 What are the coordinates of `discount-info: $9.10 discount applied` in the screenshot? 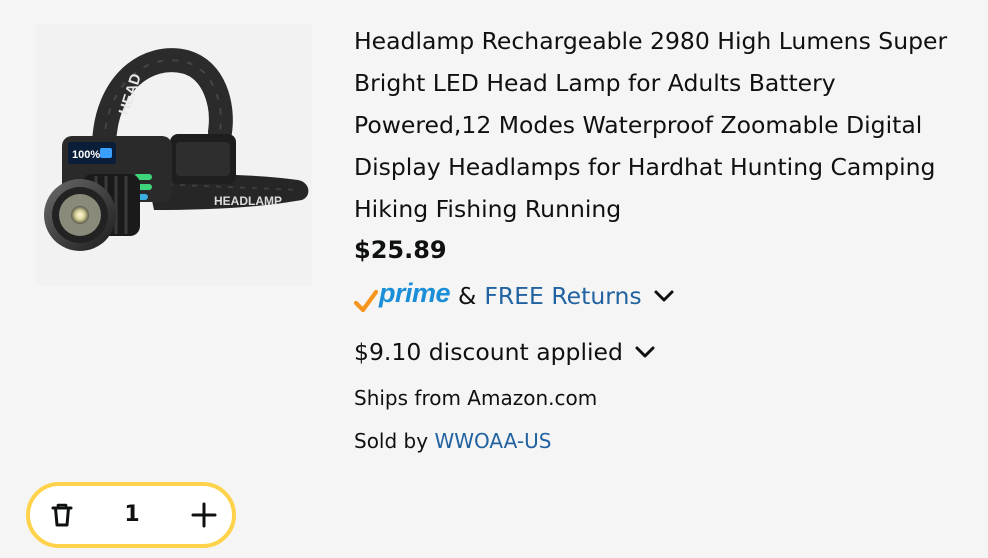 It's located at (505, 352).